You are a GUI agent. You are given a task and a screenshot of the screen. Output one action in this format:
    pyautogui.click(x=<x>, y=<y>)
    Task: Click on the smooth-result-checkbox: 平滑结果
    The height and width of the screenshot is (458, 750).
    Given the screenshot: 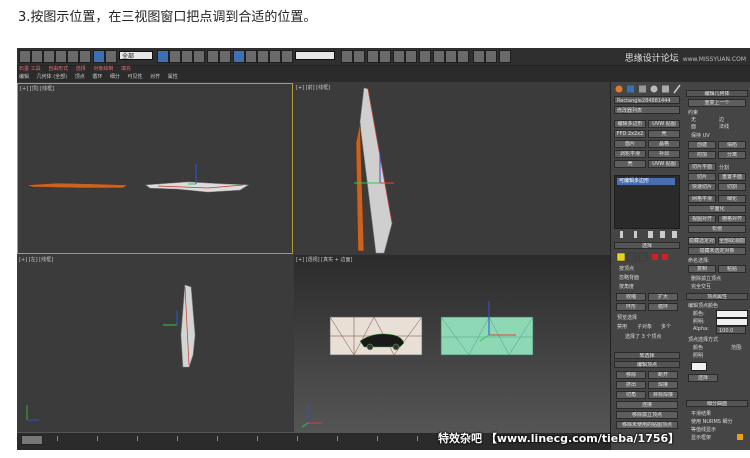 What is the action you would take?
    pyautogui.click(x=701, y=413)
    